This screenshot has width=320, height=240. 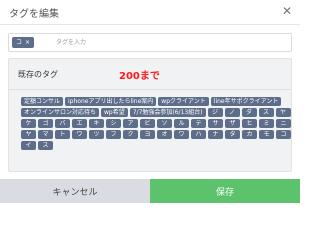 I want to click on selected-tag-label: コ, so click(x=19, y=42).